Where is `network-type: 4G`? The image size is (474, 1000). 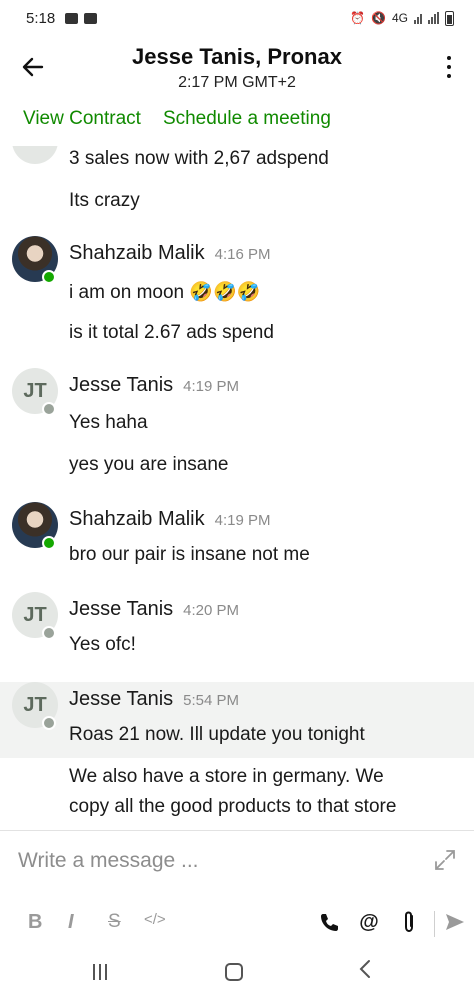 network-type: 4G is located at coordinates (399, 18).